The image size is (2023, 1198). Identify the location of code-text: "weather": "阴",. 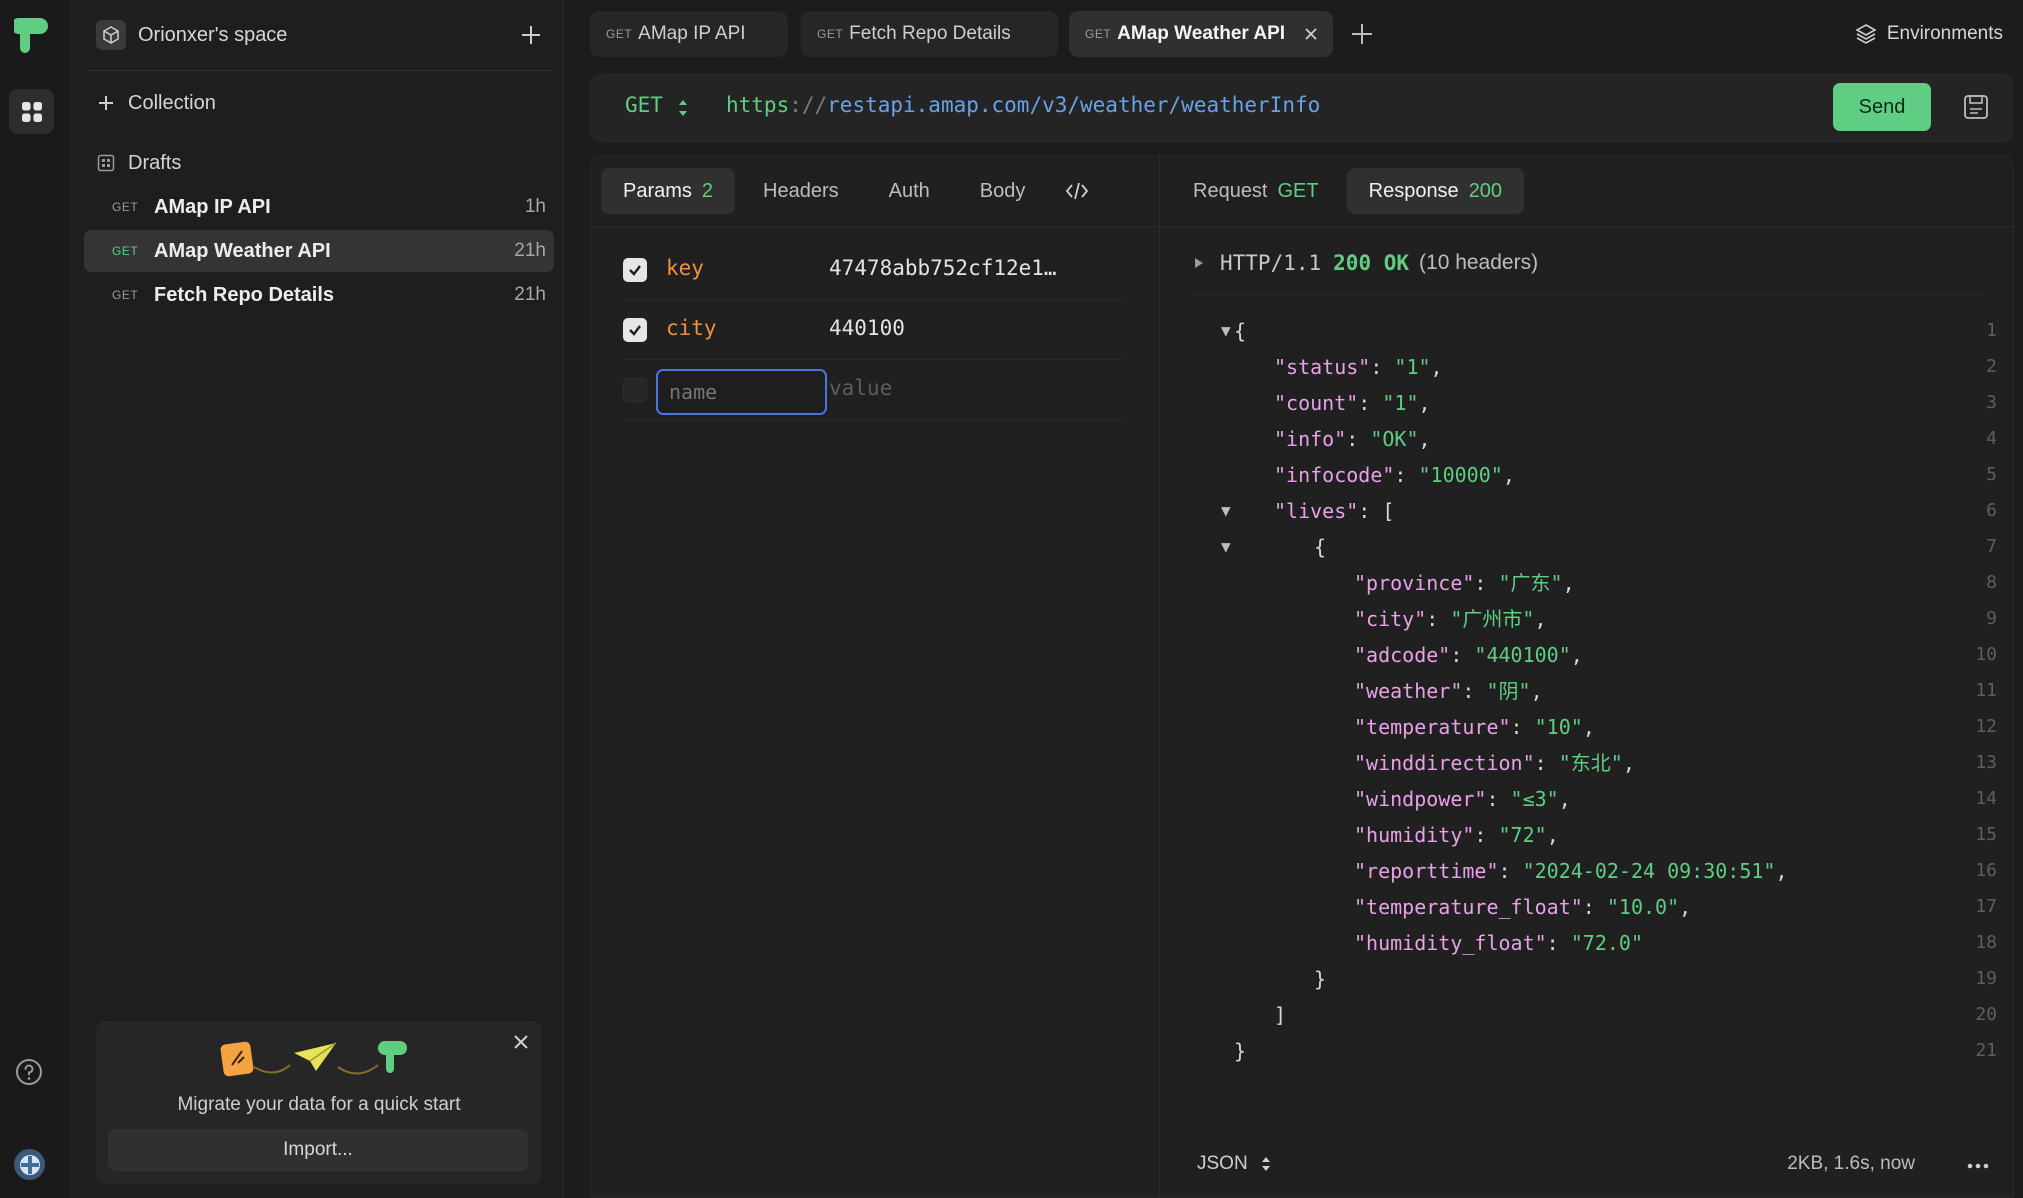
(1448, 691).